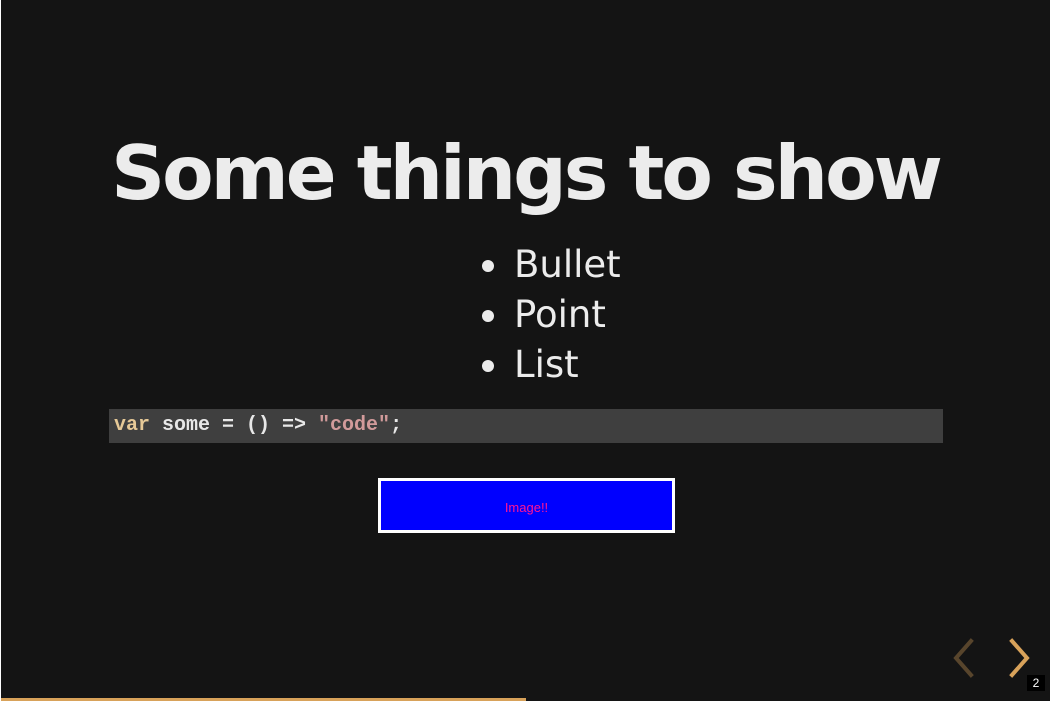 This screenshot has height=701, width=1050. I want to click on image-placeholder: Image!!, so click(526, 505).